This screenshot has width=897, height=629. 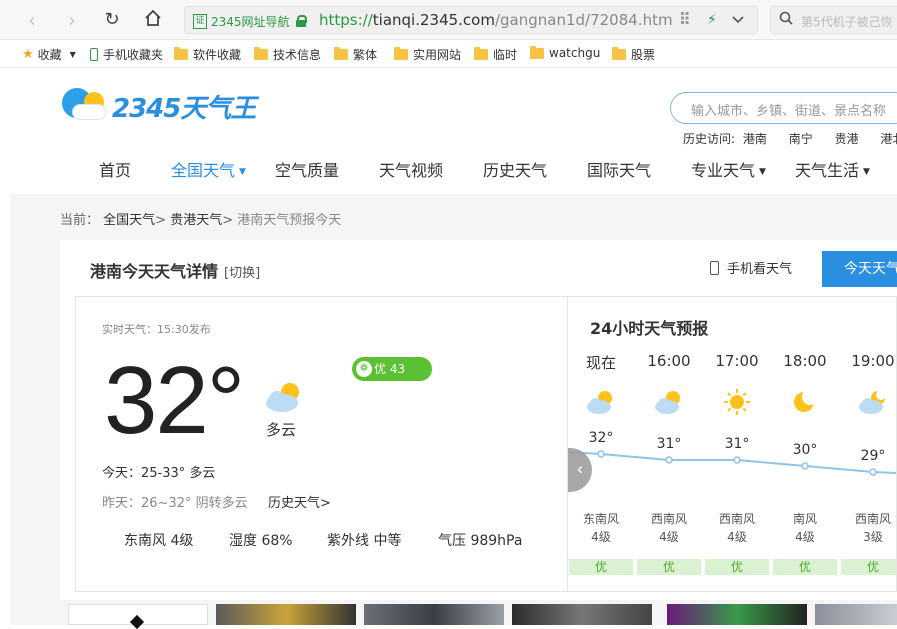 I want to click on bookmark-label: 临时, so click(x=505, y=55).